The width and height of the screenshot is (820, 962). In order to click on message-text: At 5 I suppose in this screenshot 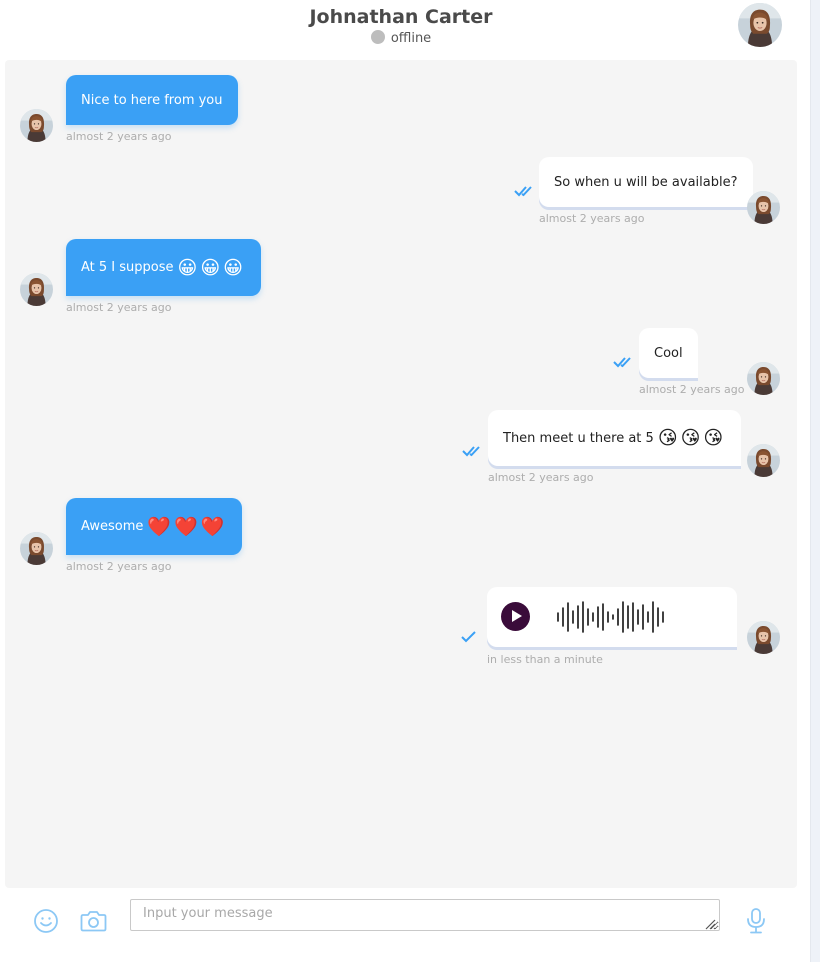, I will do `click(127, 267)`.